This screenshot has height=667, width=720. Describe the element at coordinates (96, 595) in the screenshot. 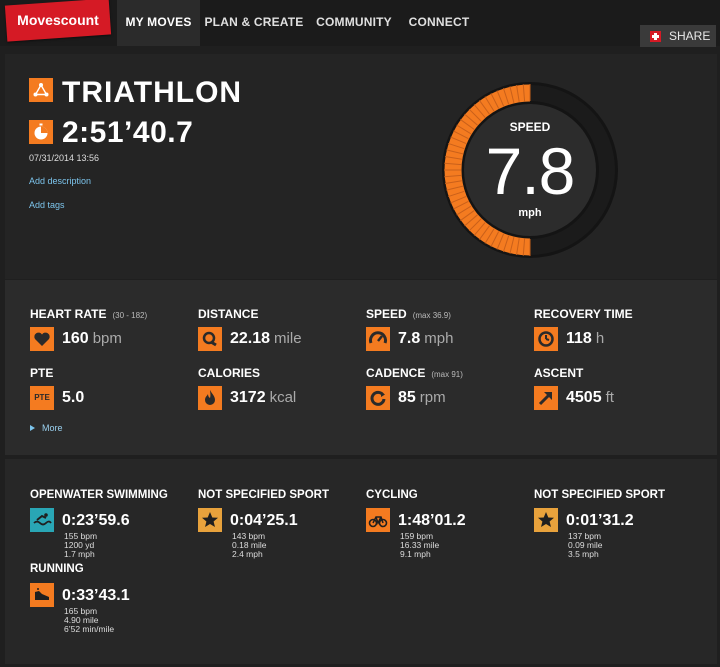

I see `sport-duration: 0:33’43.1` at that location.